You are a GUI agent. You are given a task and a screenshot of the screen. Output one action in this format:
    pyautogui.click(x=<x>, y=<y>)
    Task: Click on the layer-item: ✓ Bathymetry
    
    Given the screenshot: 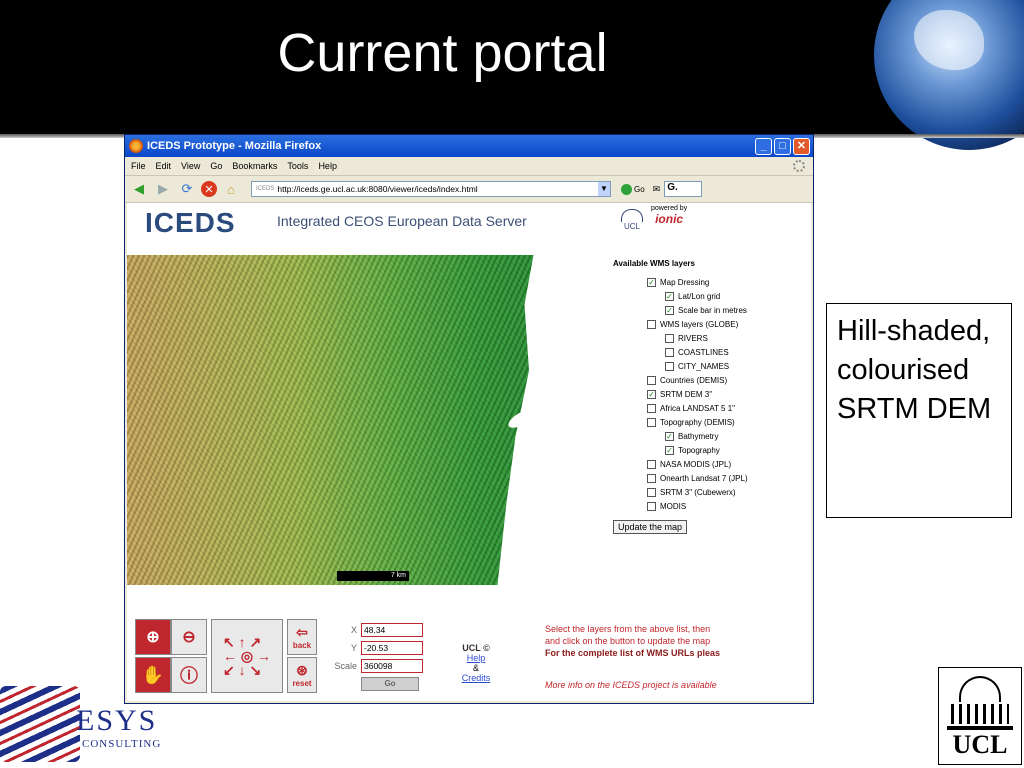 What is the action you would take?
    pyautogui.click(x=734, y=437)
    